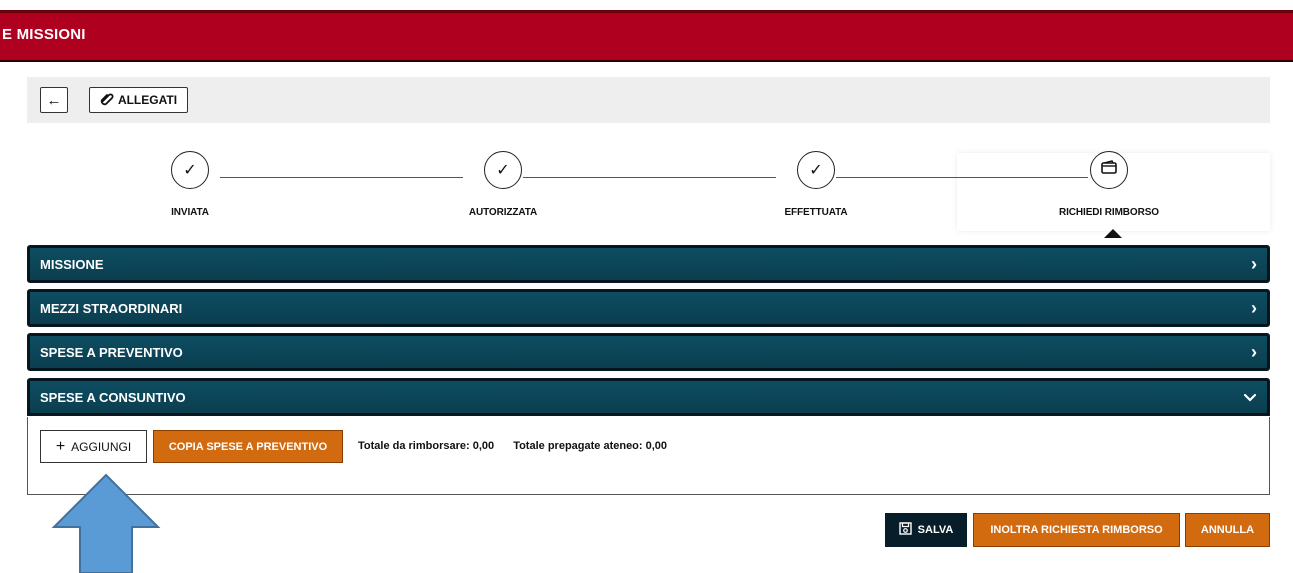  What do you see at coordinates (248, 446) in the screenshot?
I see `copy-preventivo-button: COPIA SPESE A PREVENTIVO` at bounding box center [248, 446].